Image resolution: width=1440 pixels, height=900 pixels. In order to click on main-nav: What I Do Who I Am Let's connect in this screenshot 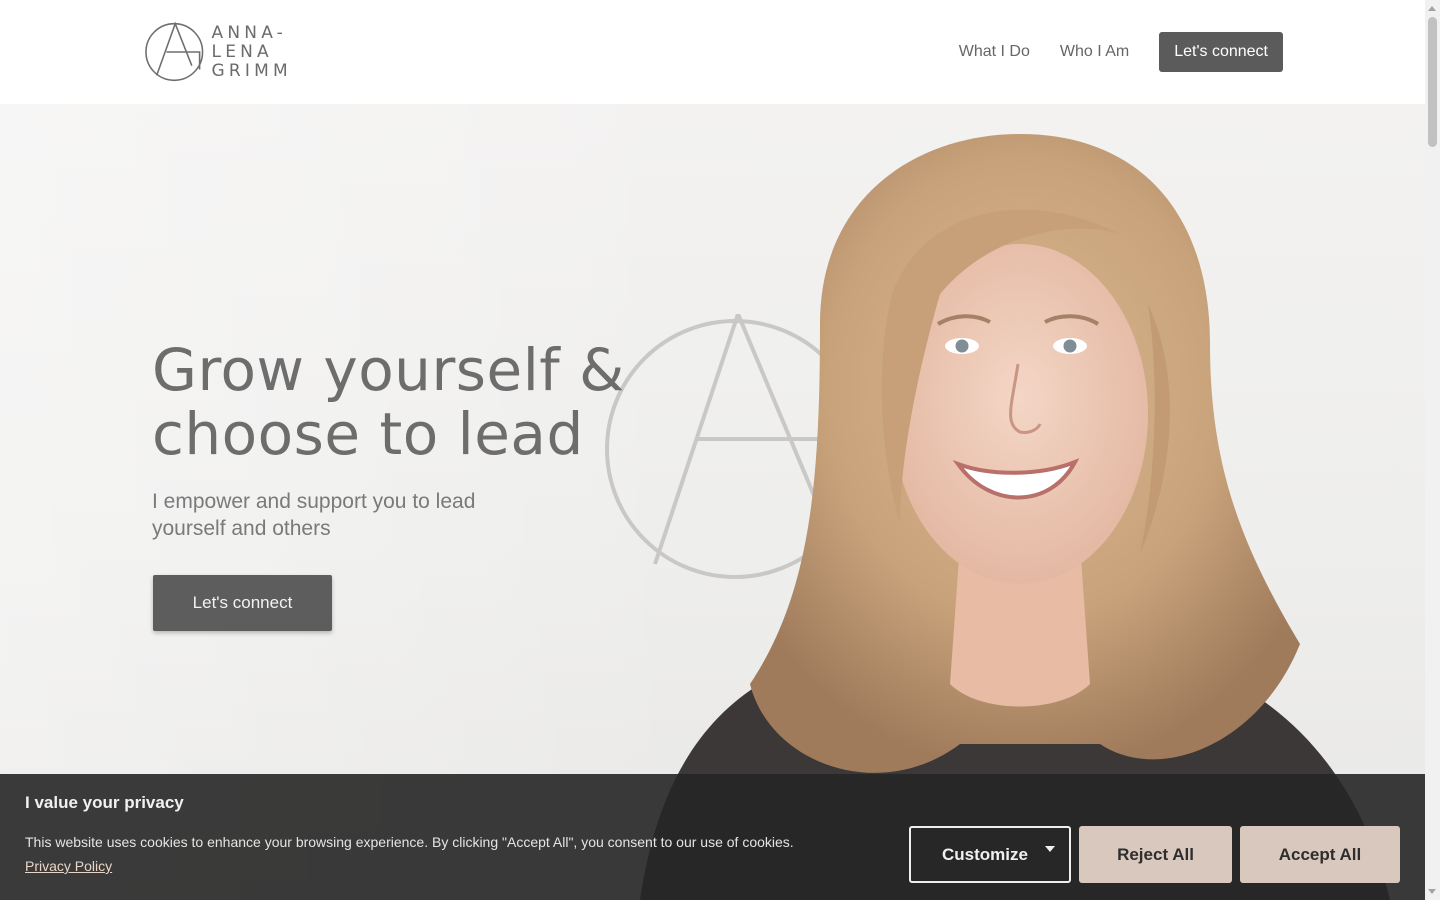, I will do `click(1121, 52)`.